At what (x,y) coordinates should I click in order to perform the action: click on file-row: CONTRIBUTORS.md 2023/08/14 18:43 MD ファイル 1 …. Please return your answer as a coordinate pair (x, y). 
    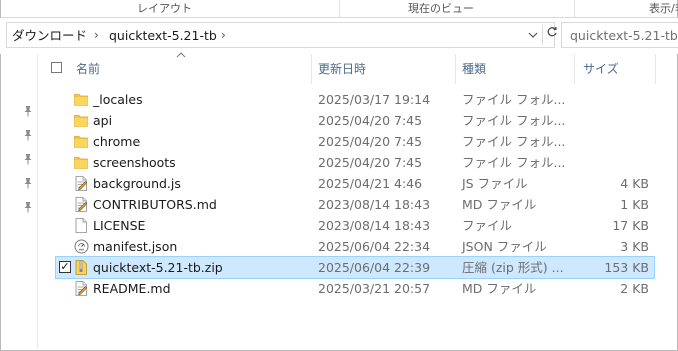
    Looking at the image, I should click on (355, 204).